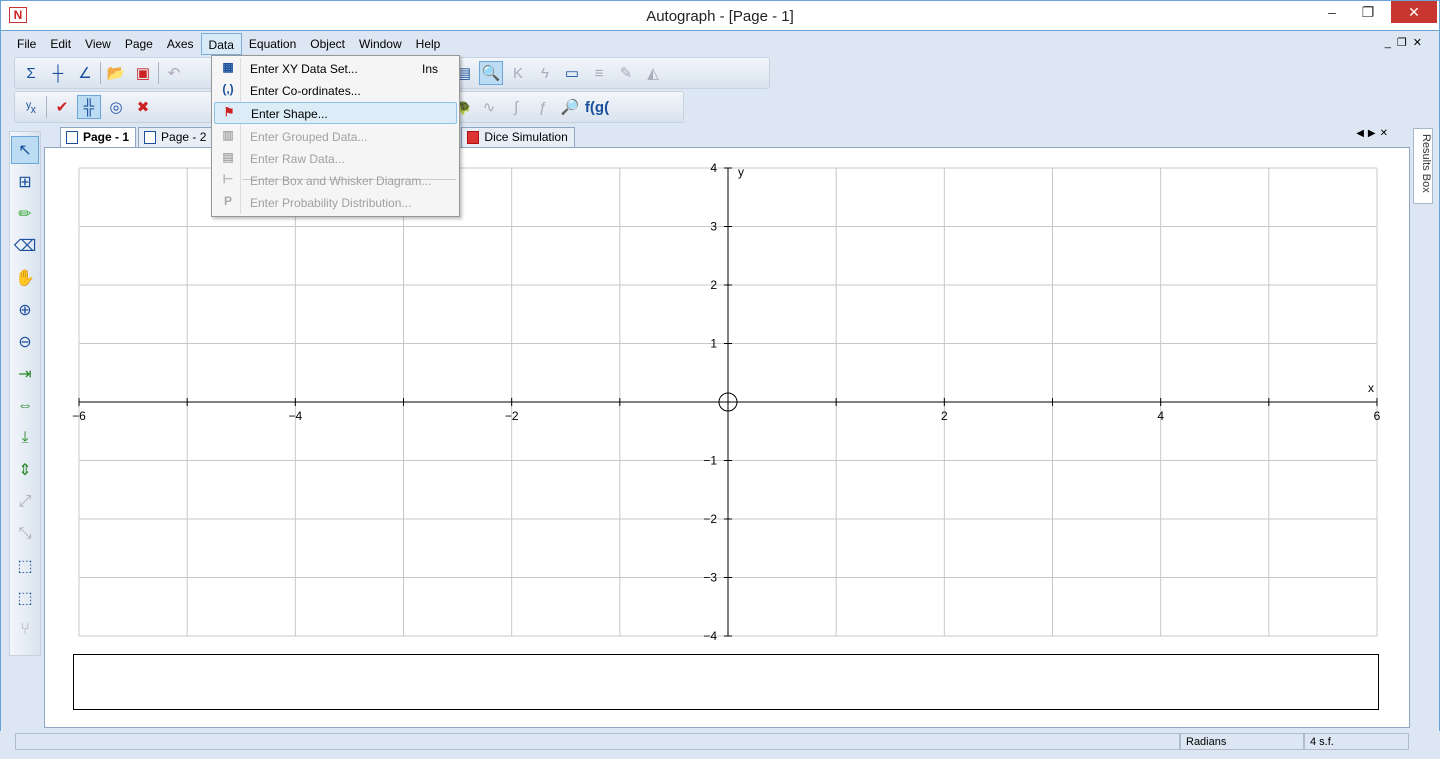 This screenshot has width=1440, height=759. I want to click on x-tick-label: −6, so click(79, 416).